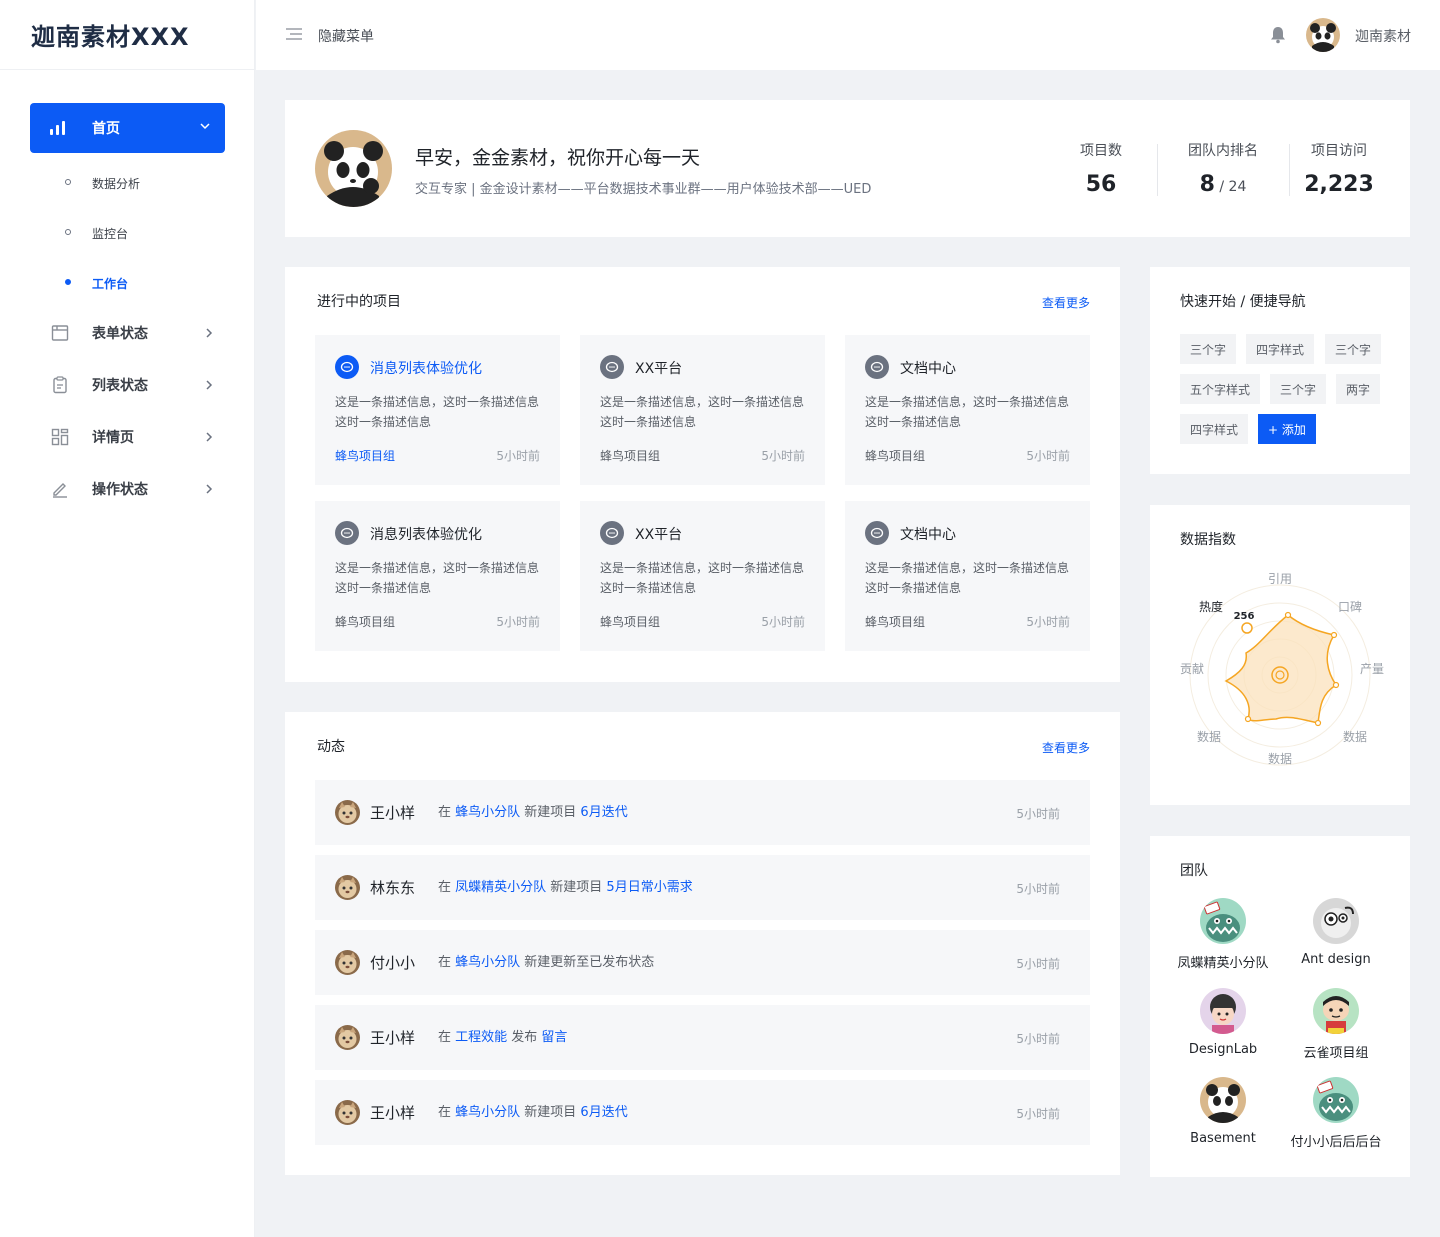 This screenshot has height=1237, width=1440. What do you see at coordinates (137, 437) in the screenshot?
I see `sidebar-item-detail-page: 详情页` at bounding box center [137, 437].